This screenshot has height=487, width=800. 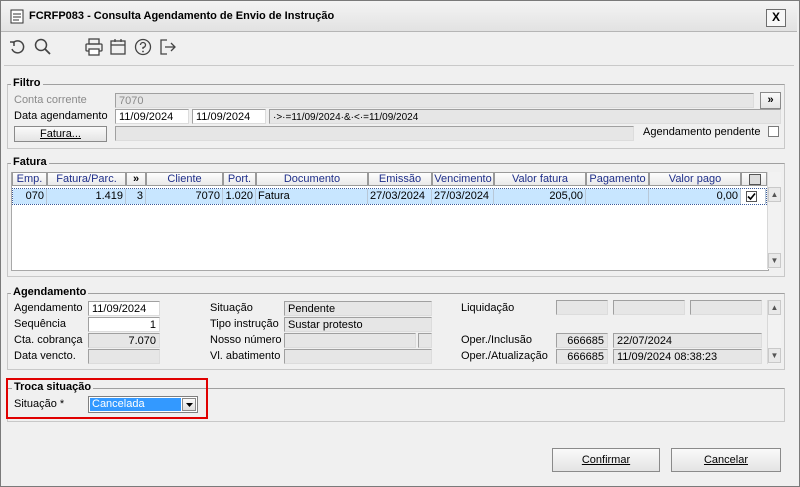 I want to click on exit-icon, so click(x=168, y=47).